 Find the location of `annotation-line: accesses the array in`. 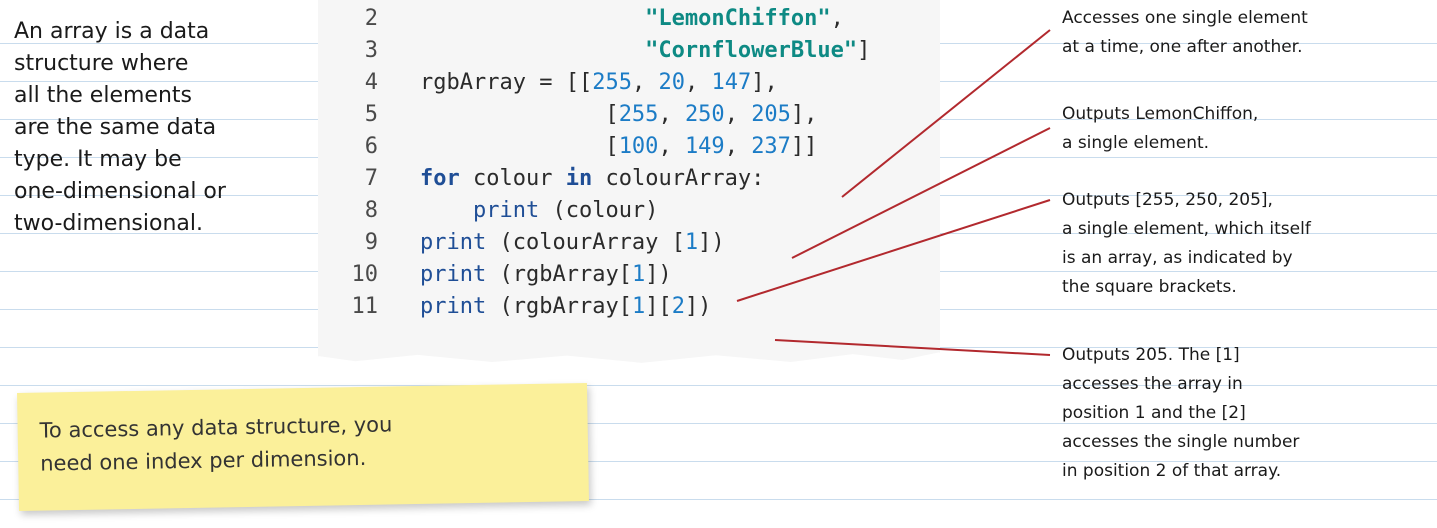

annotation-line: accesses the array in is located at coordinates (1152, 384).